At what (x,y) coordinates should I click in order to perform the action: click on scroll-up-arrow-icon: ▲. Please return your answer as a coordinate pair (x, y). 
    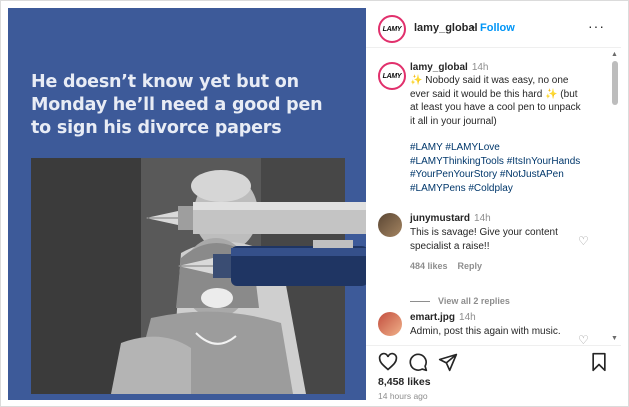
    Looking at the image, I should click on (614, 54).